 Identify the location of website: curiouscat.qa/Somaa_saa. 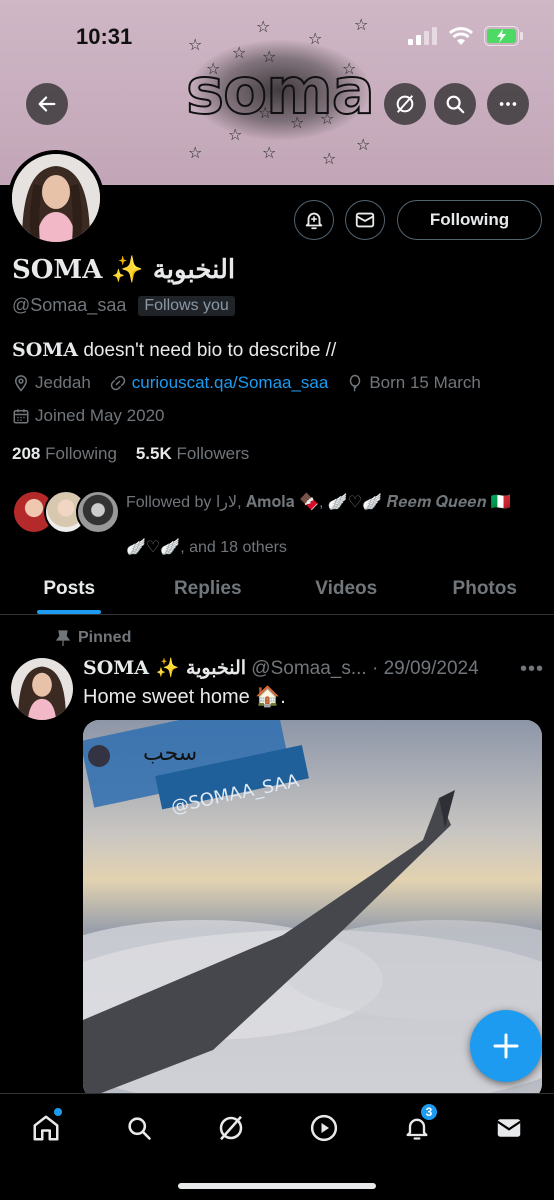
(219, 383).